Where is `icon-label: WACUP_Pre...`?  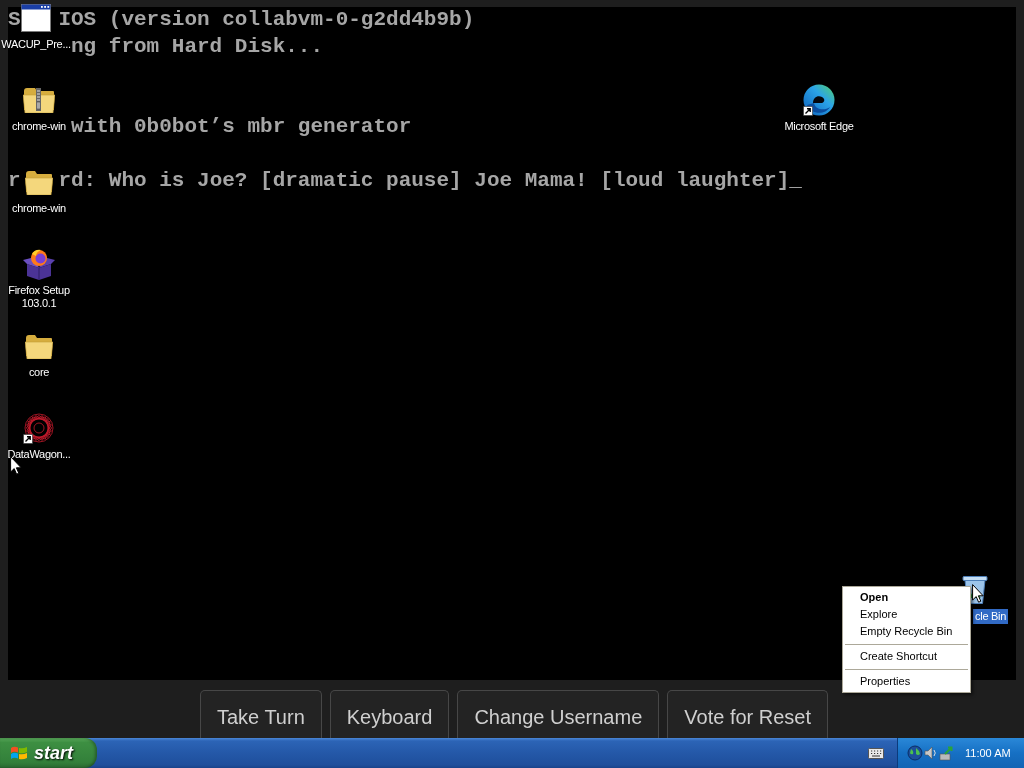 icon-label: WACUP_Pre... is located at coordinates (36, 44).